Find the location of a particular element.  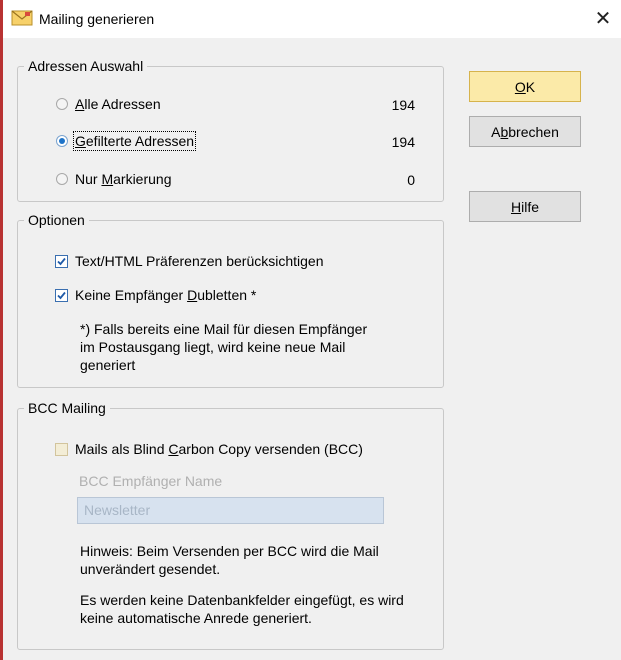

options-title: Optionen is located at coordinates (56, 220).